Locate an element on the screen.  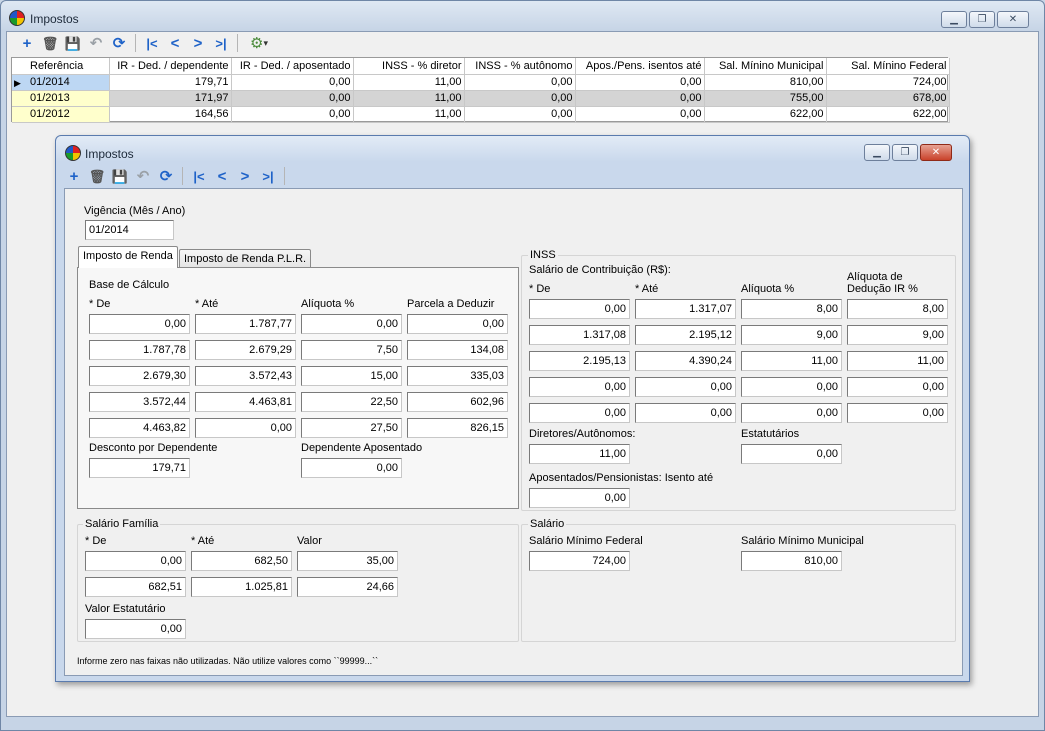
ir-faixa-ate-input: 4.463,81 is located at coordinates (245, 402).